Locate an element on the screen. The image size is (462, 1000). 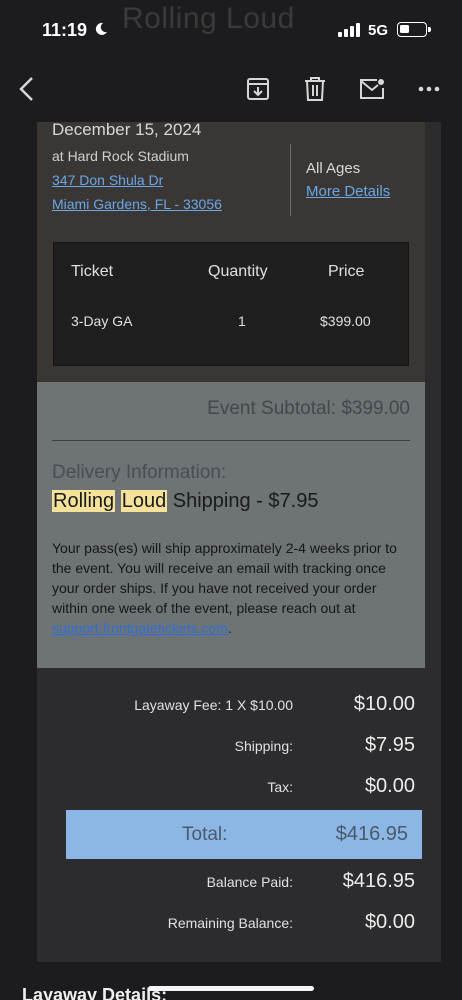
address-line1-link: 347 Don Shula Dr is located at coordinates (107, 180).